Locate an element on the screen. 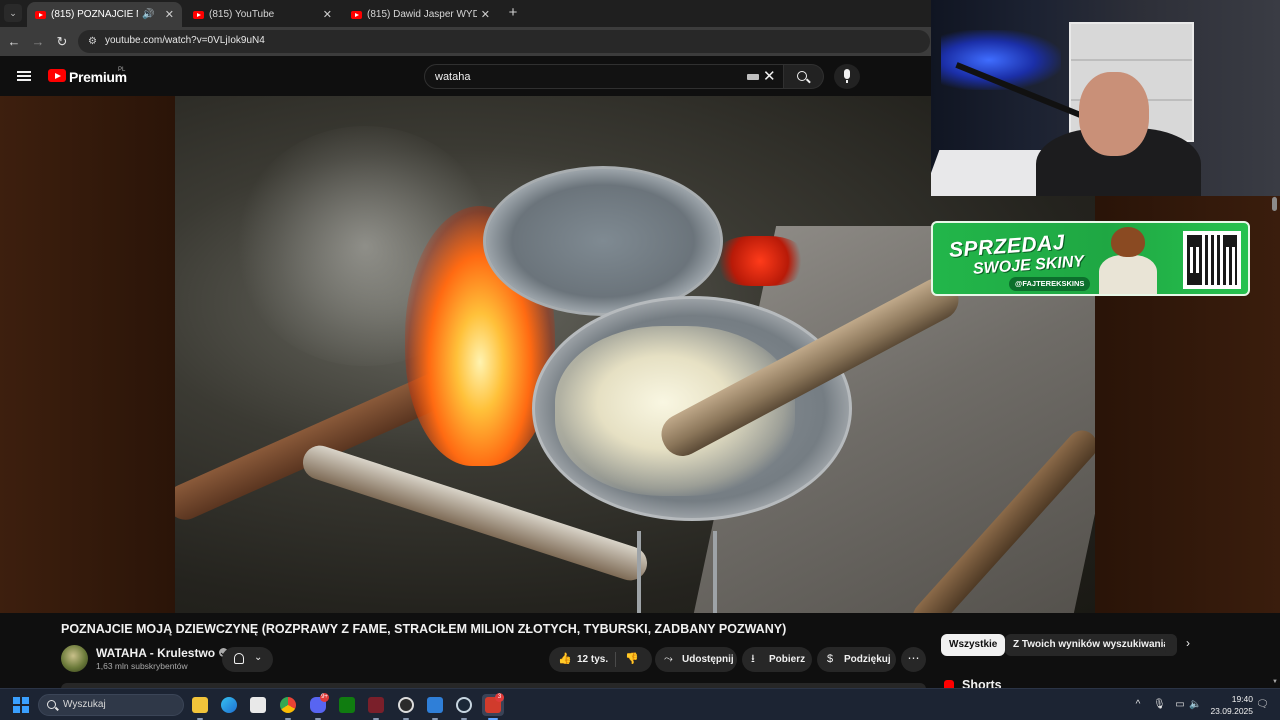  tab-title: (815) Dawid Jasper WYDAJĄ M is located at coordinates (422, 14).